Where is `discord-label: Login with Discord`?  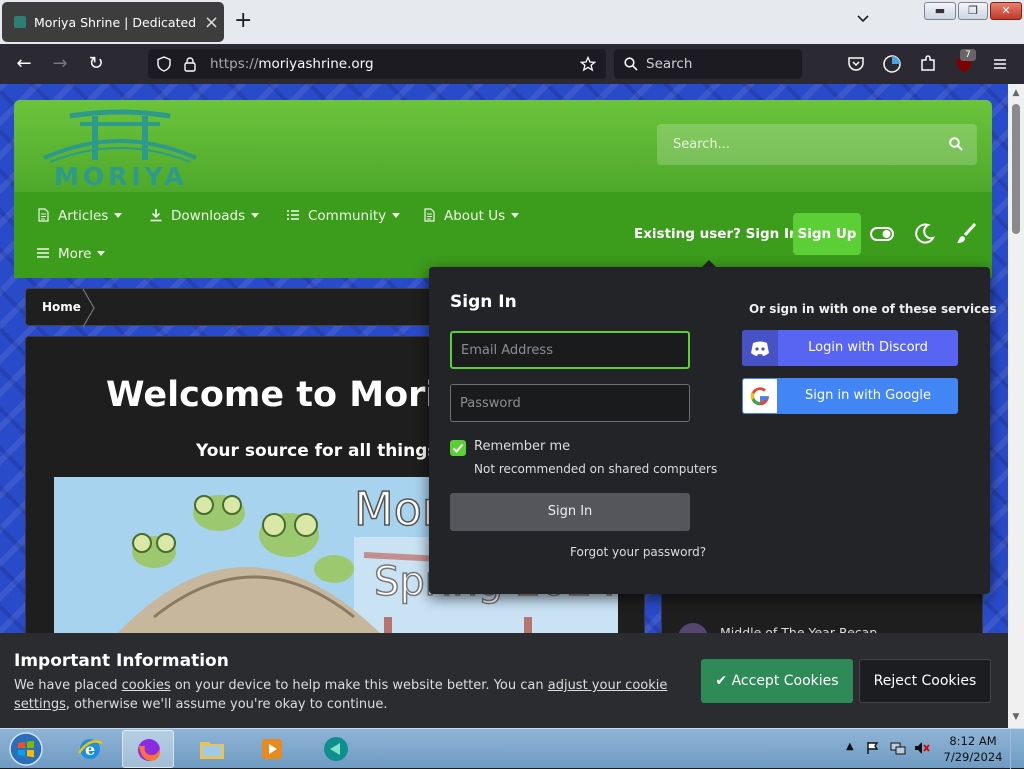
discord-label: Login with Discord is located at coordinates (868, 347).